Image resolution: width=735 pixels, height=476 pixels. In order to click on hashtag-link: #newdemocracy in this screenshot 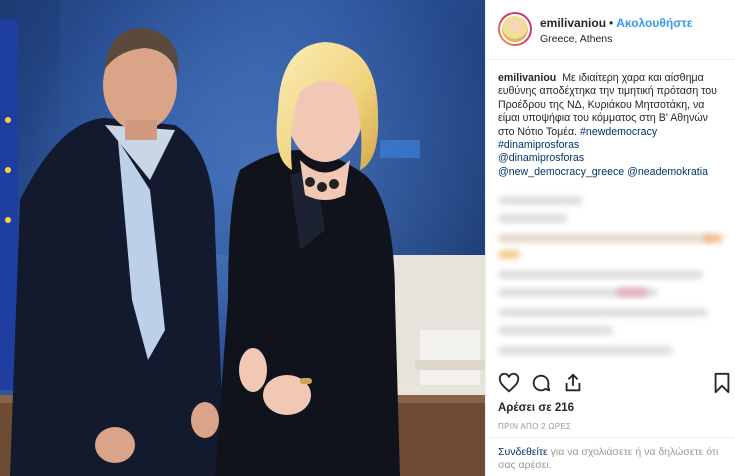, I will do `click(618, 132)`.